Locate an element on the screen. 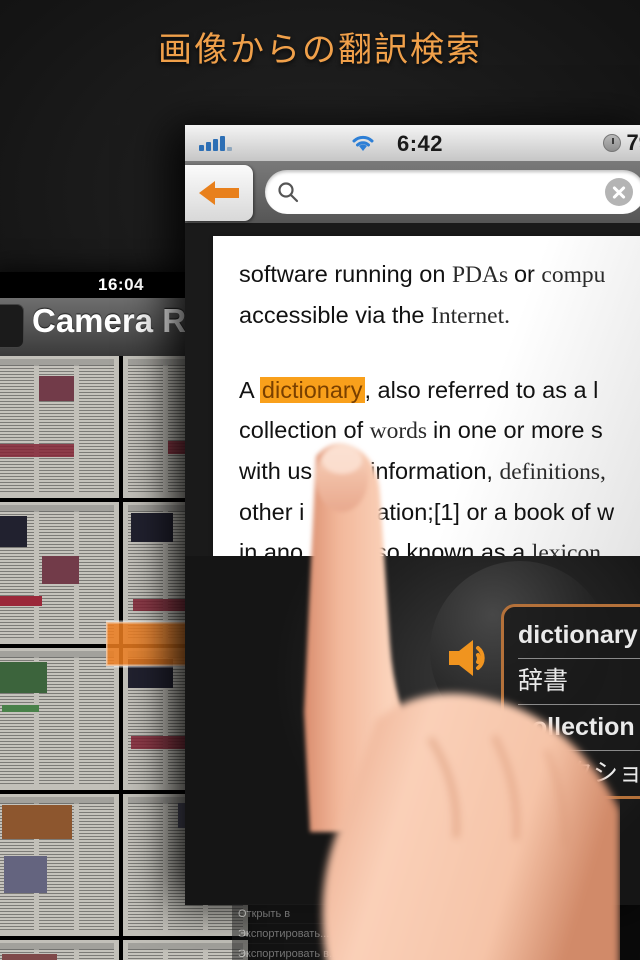 The height and width of the screenshot is (960, 640). dict-row: dictionary is located at coordinates (579, 636).